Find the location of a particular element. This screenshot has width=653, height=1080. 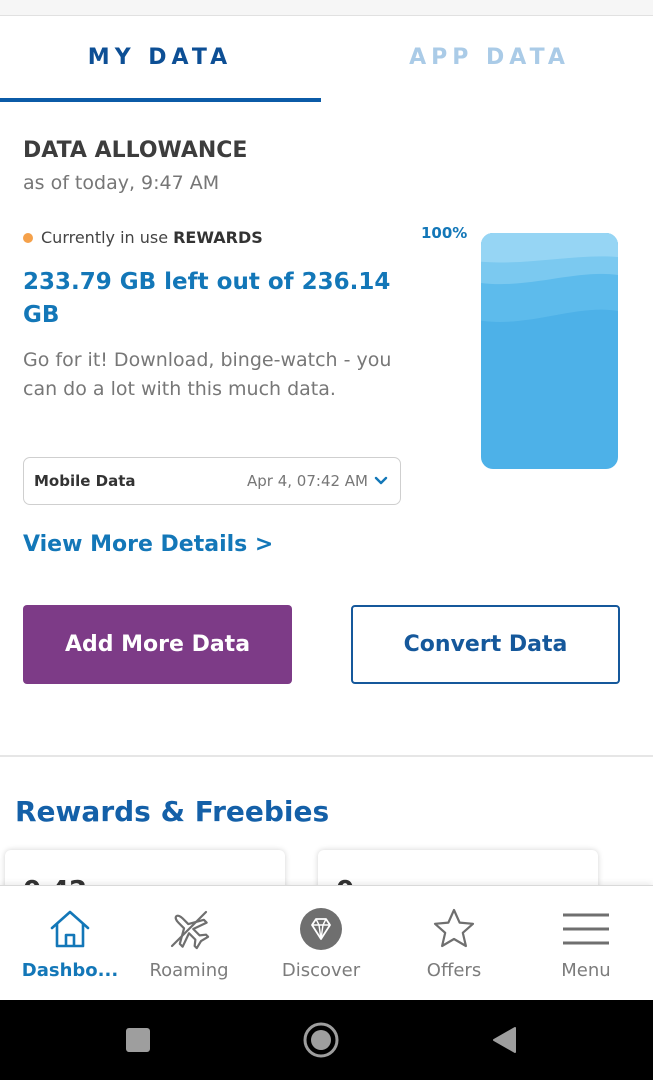

data-allowance-title: DATA ALLOWANCE is located at coordinates (135, 150).